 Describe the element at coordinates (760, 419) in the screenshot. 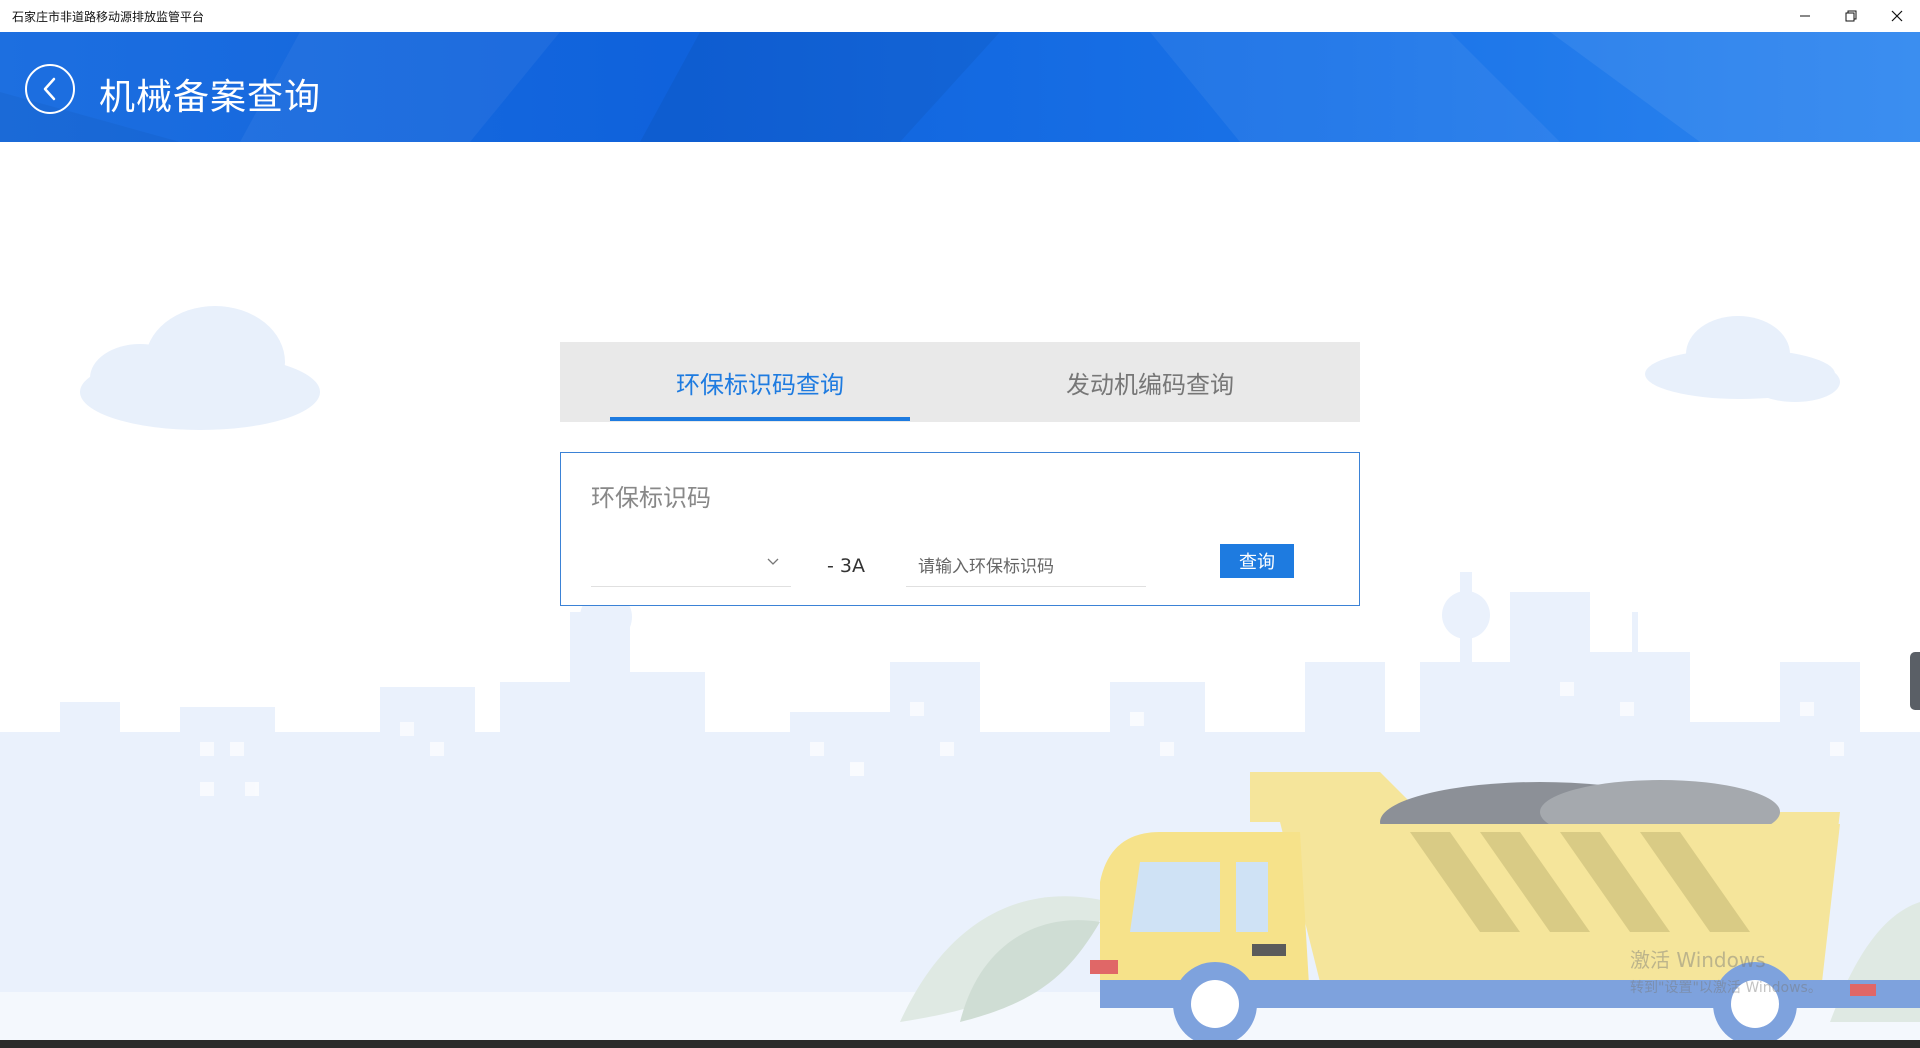

I see `active-tab-indicator` at that location.